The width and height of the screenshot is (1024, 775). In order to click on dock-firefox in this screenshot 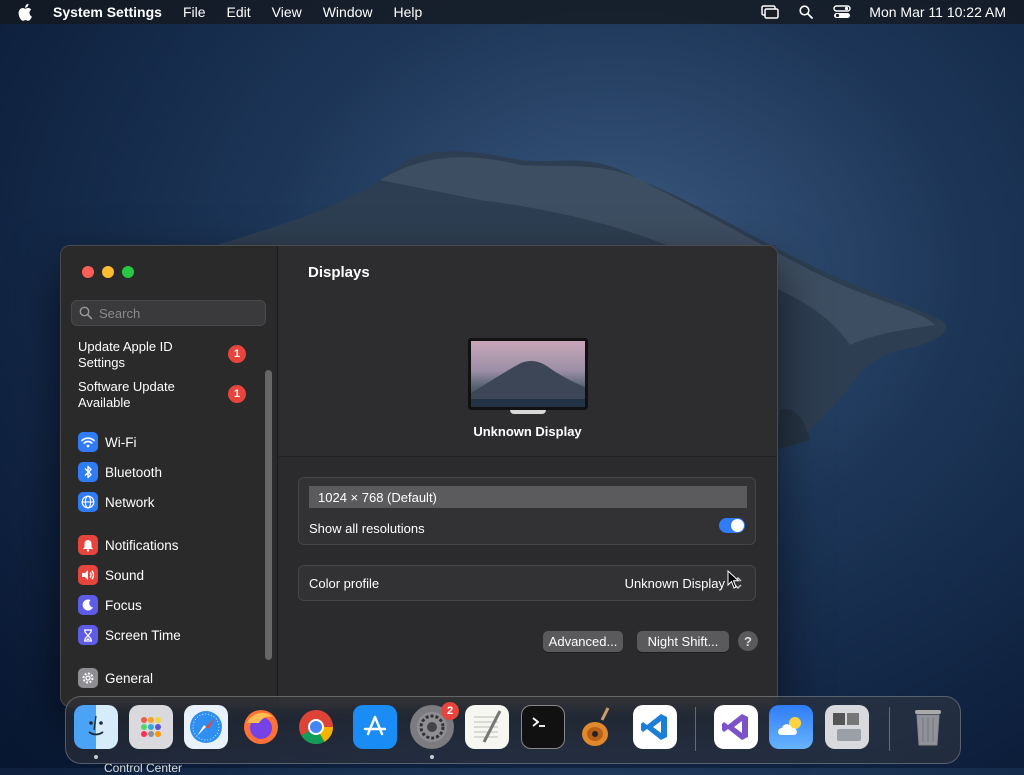, I will do `click(261, 727)`.